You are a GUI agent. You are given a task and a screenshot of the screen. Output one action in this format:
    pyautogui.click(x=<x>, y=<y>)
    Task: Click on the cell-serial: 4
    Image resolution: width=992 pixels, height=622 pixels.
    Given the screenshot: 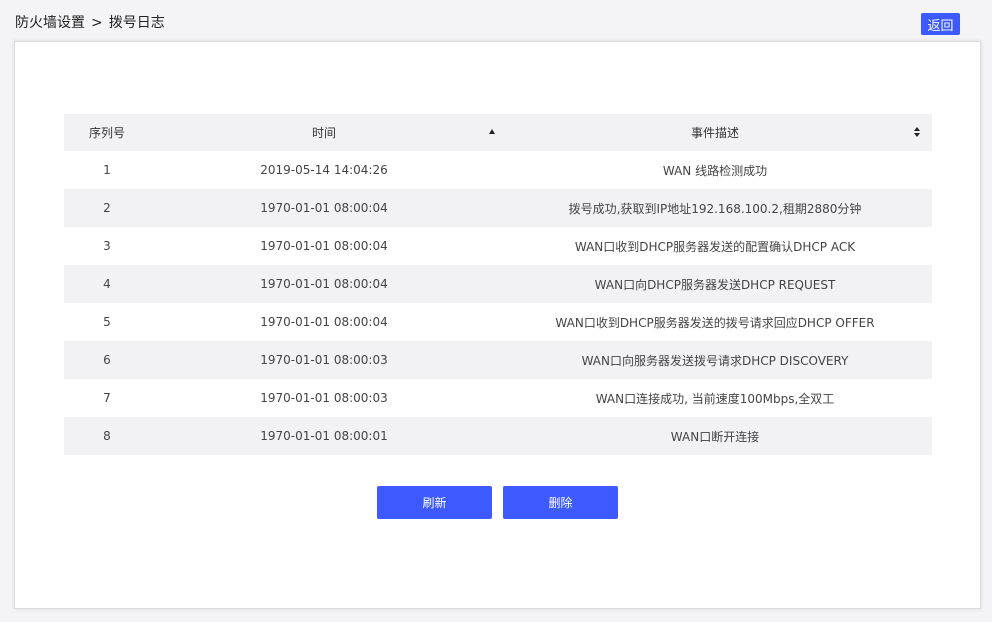 What is the action you would take?
    pyautogui.click(x=107, y=284)
    